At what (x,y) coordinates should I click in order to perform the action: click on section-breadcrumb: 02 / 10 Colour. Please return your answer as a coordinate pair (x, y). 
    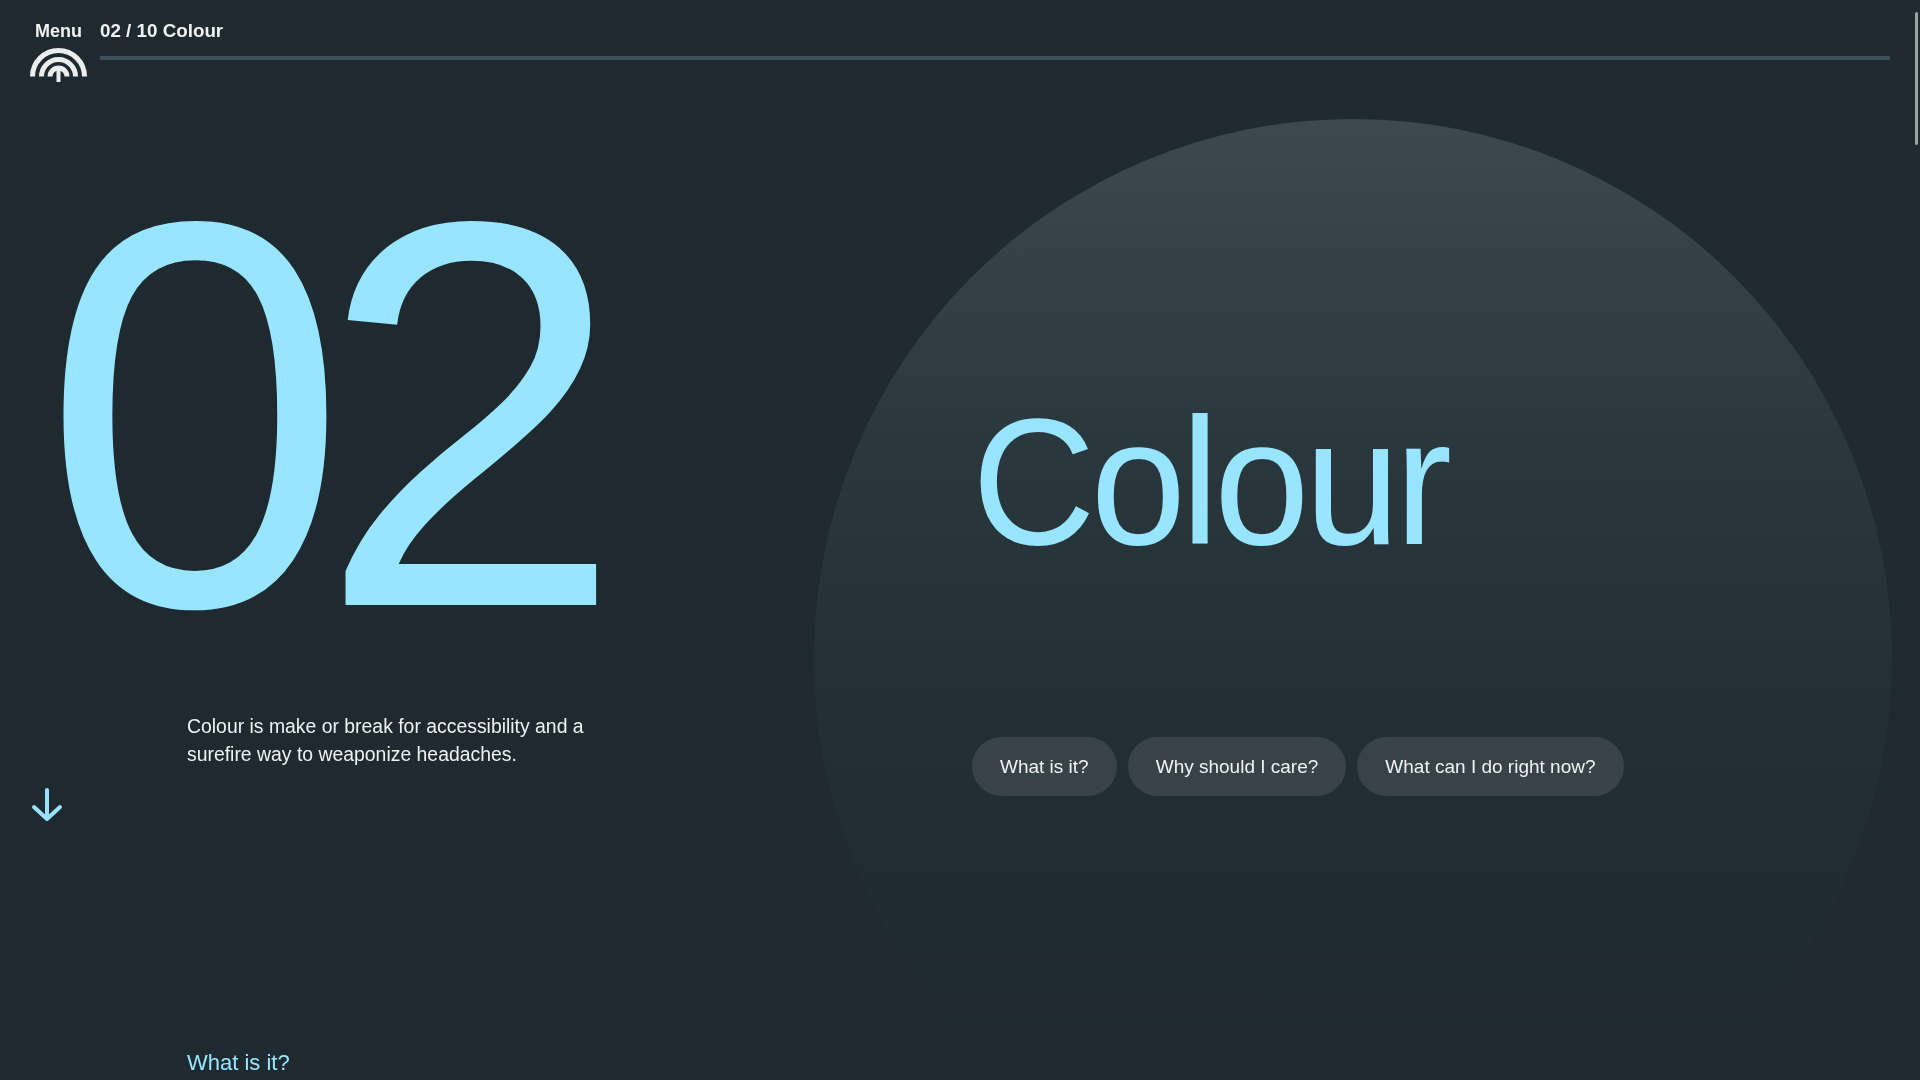
    Looking at the image, I should click on (162, 31).